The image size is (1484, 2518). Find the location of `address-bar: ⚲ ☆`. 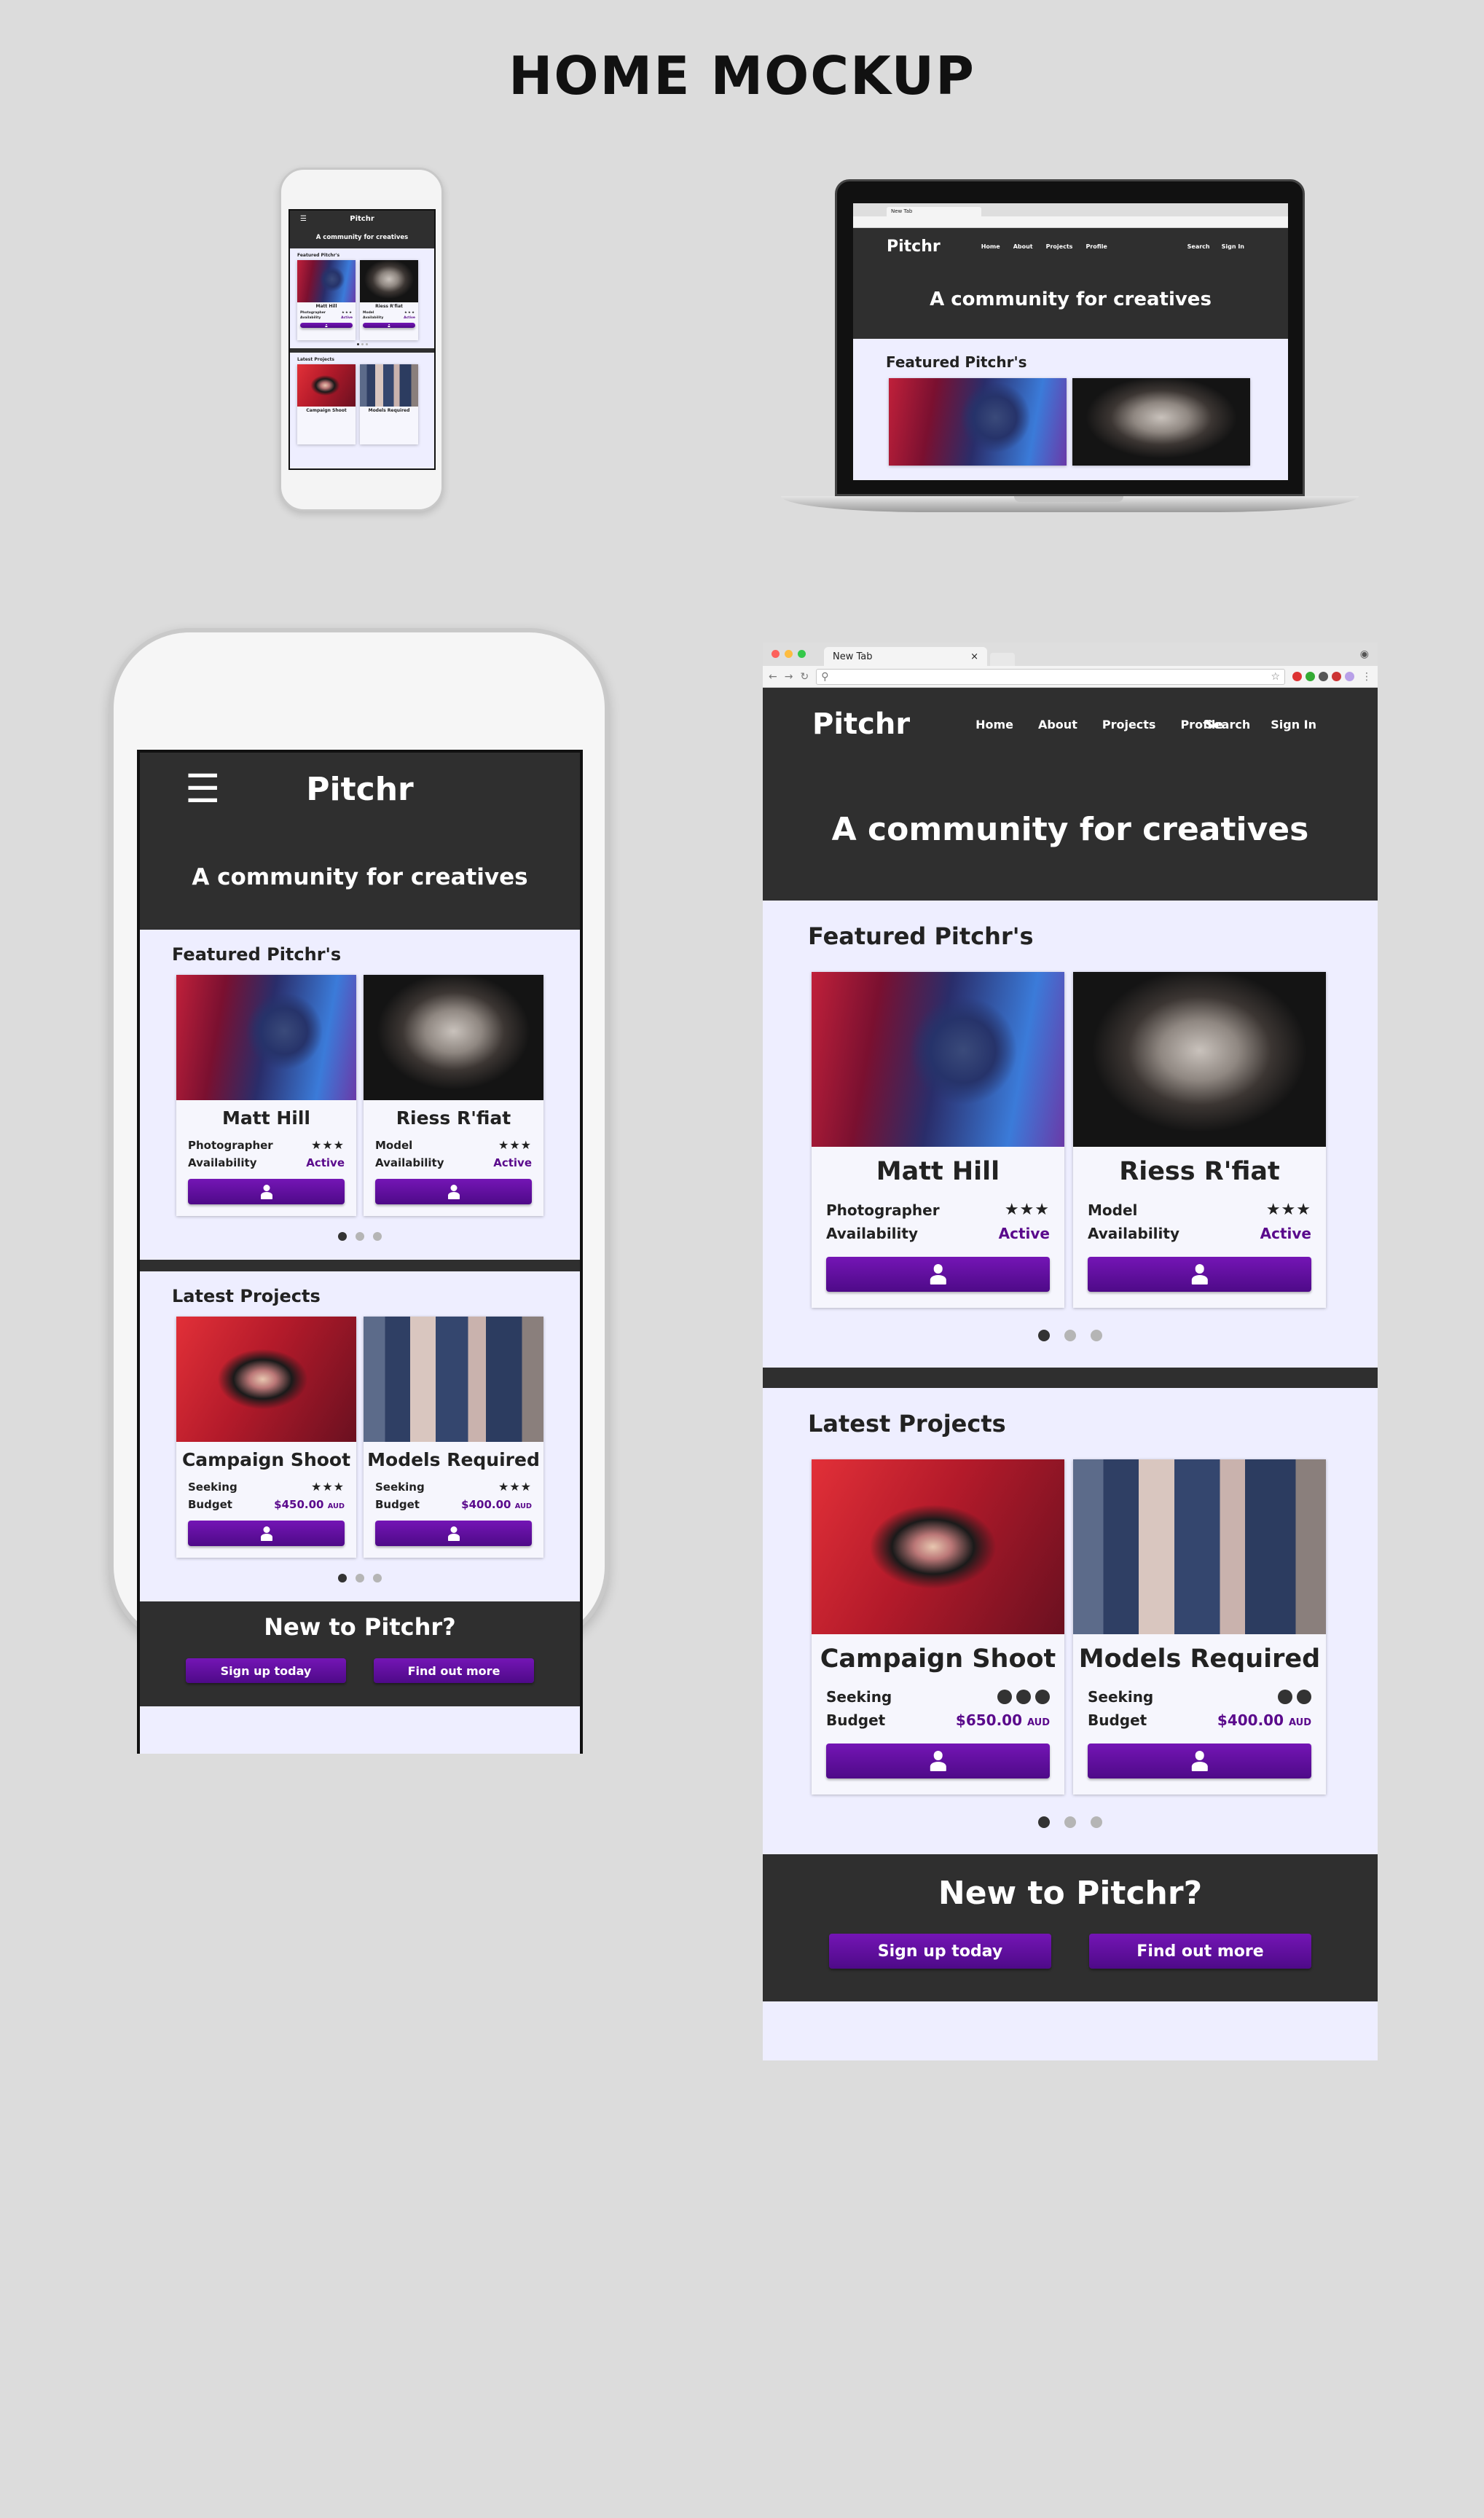

address-bar: ⚲ ☆ is located at coordinates (1050, 676).